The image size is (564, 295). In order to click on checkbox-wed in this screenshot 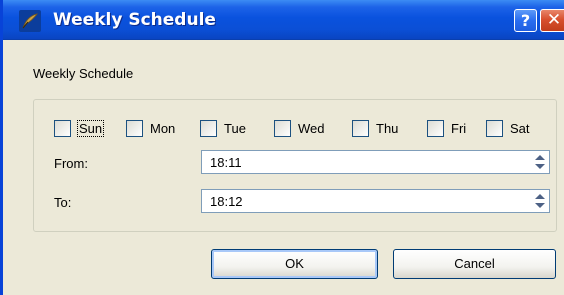, I will do `click(282, 128)`.